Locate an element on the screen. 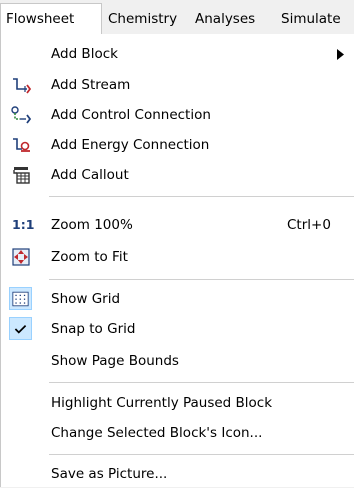  menu-item-zoom-to-fit: Zoom to Fit is located at coordinates (177, 257).